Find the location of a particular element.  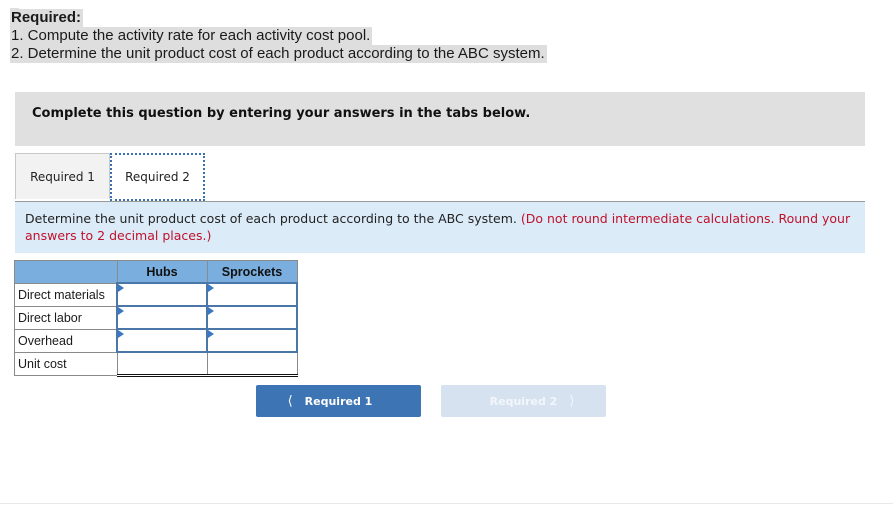

divider is located at coordinates (446, 503).